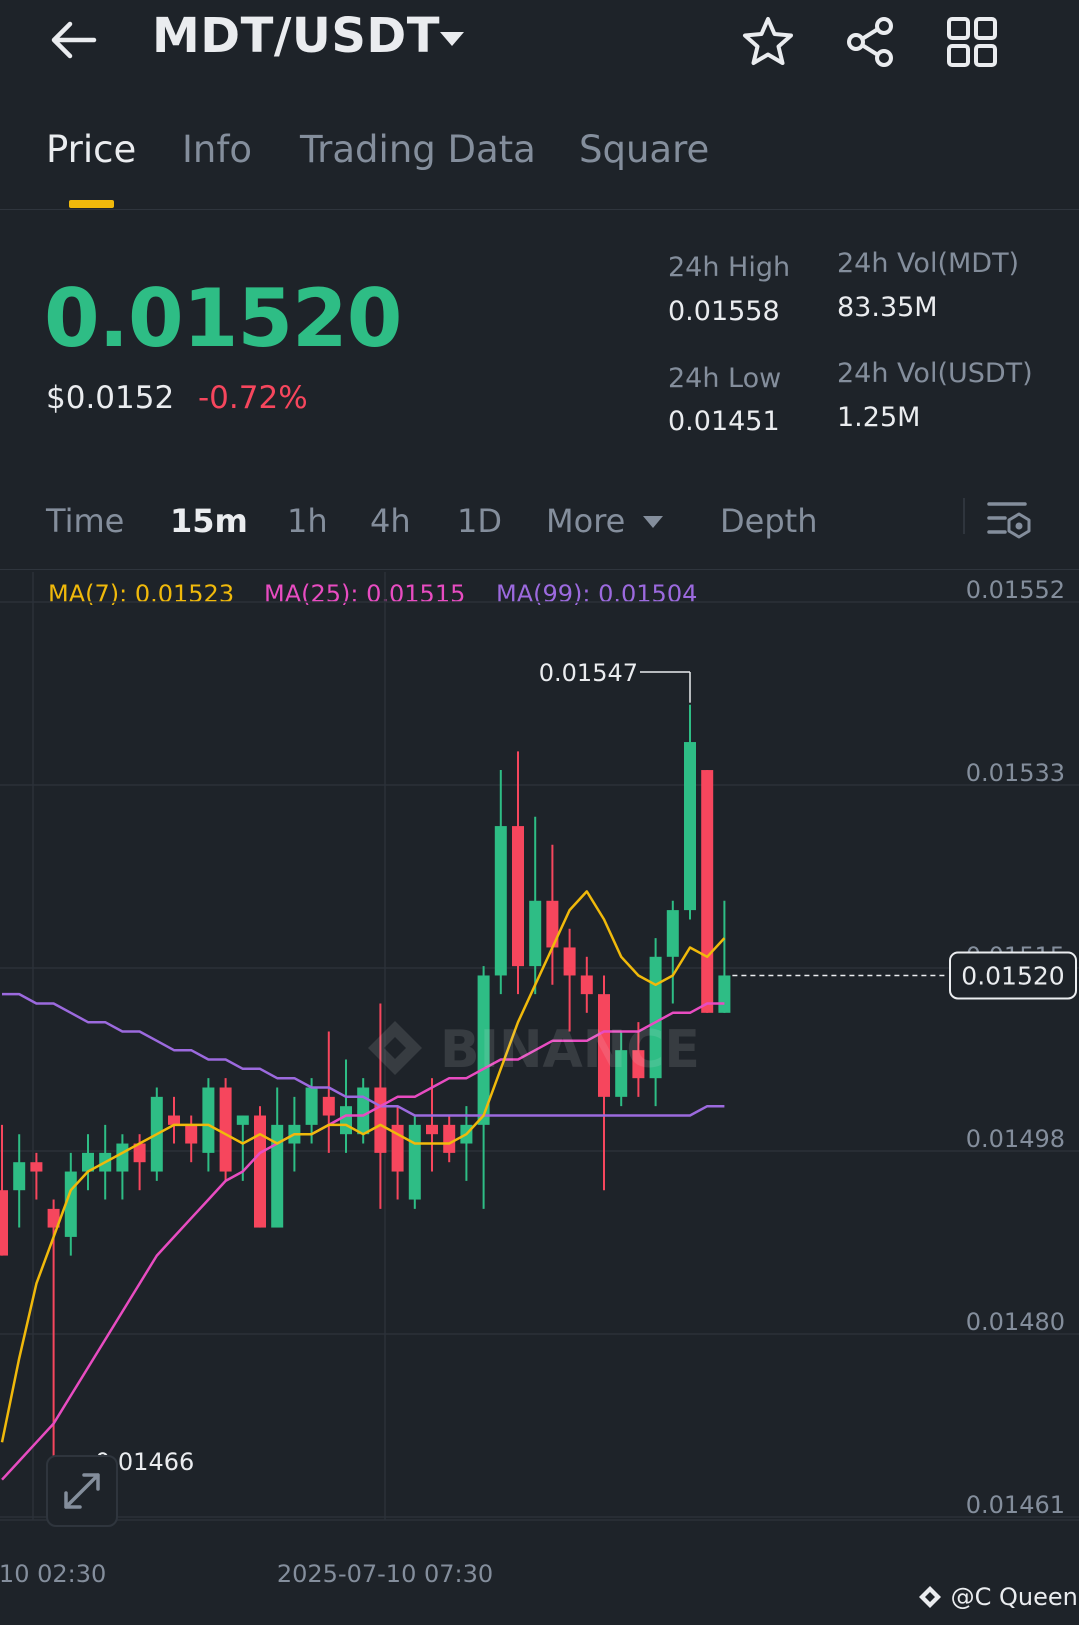 The width and height of the screenshot is (1079, 1625). I want to click on chart-settings-icon, so click(1008, 520).